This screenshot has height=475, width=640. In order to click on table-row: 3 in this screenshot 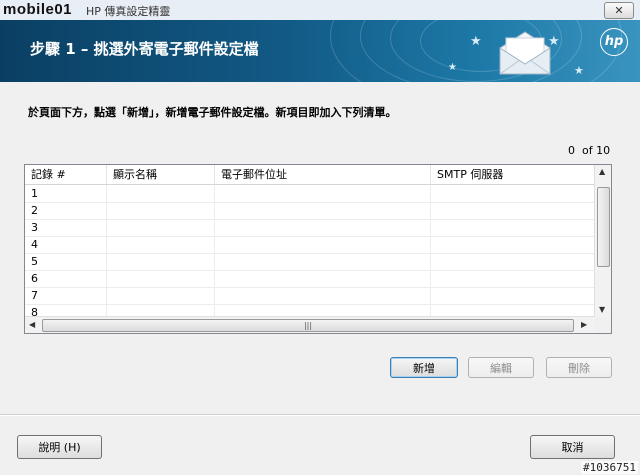, I will do `click(310, 228)`.